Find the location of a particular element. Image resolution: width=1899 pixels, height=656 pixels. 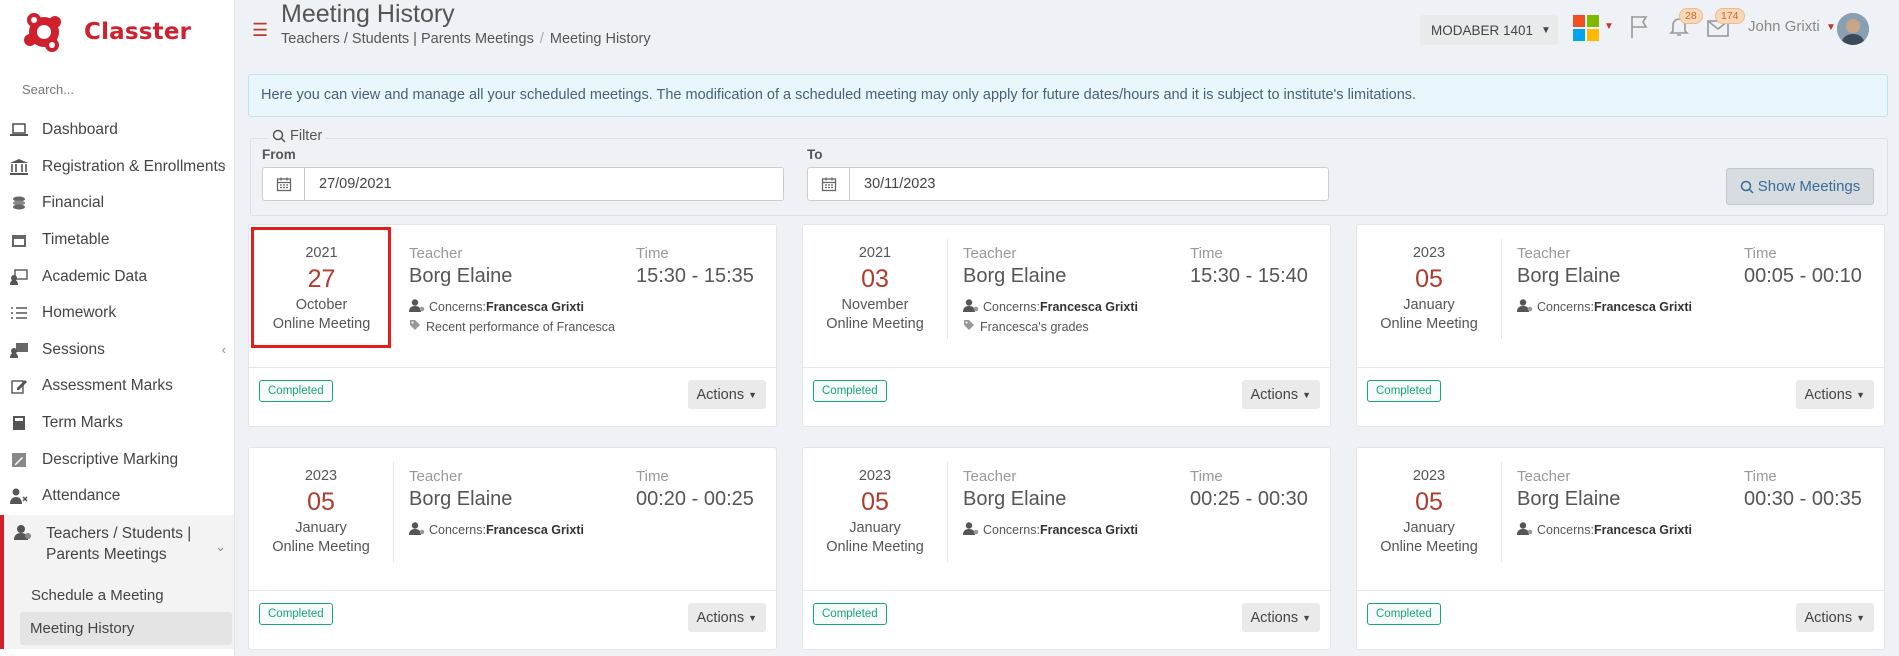

logo: Classter is located at coordinates (117, 32).